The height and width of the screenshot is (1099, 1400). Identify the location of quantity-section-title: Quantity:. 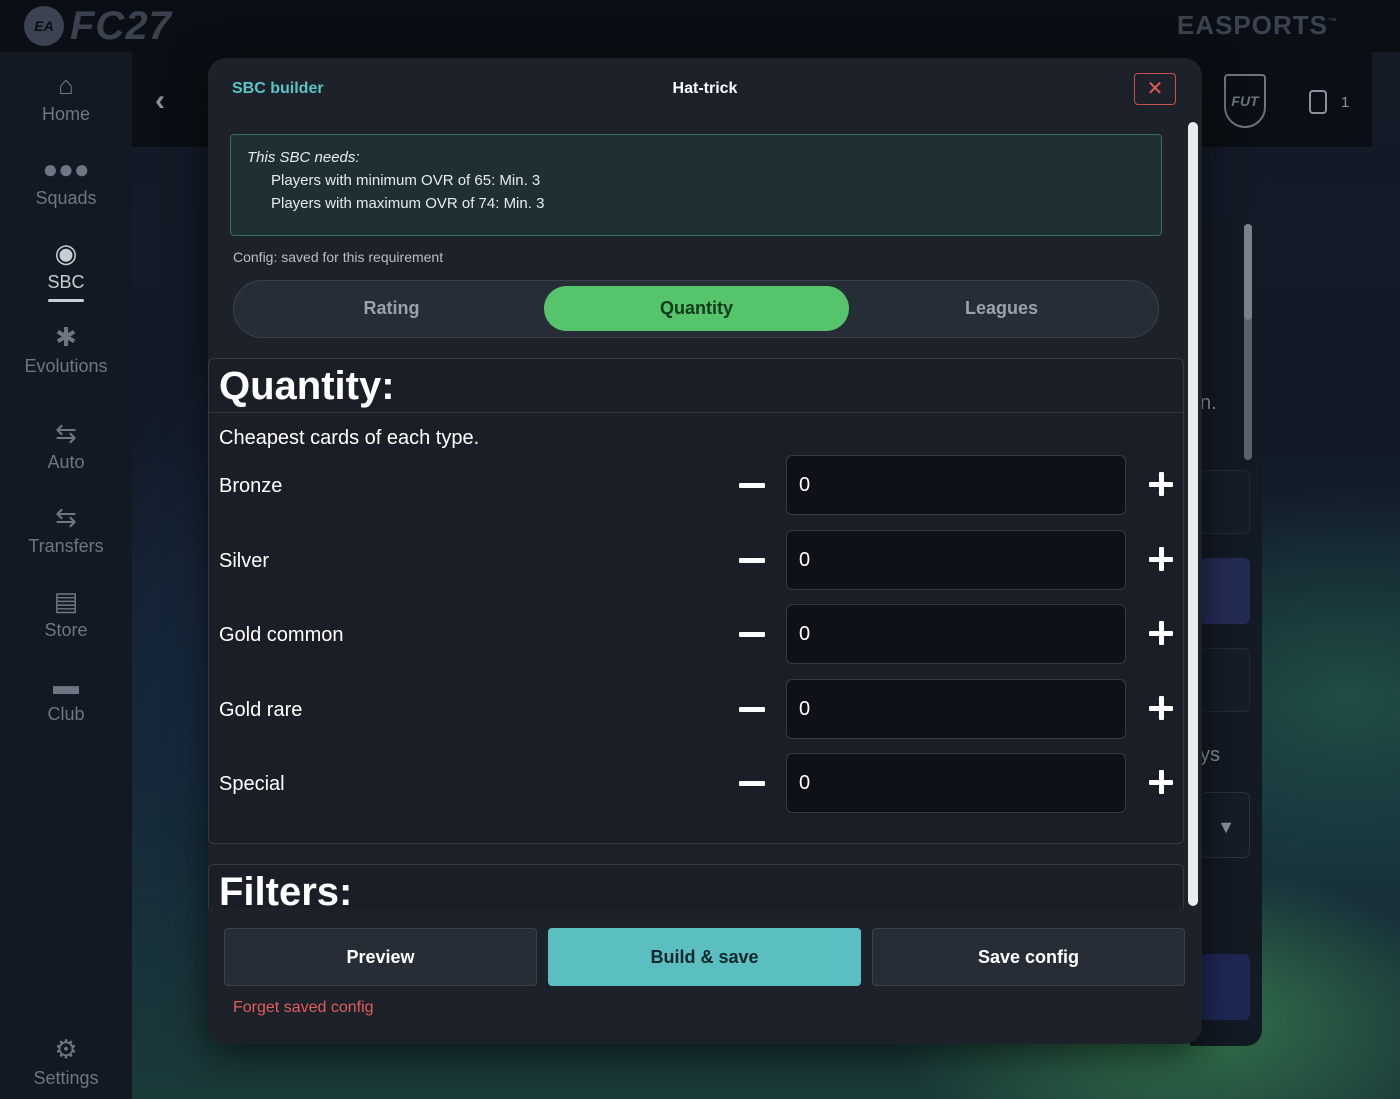
(696, 386).